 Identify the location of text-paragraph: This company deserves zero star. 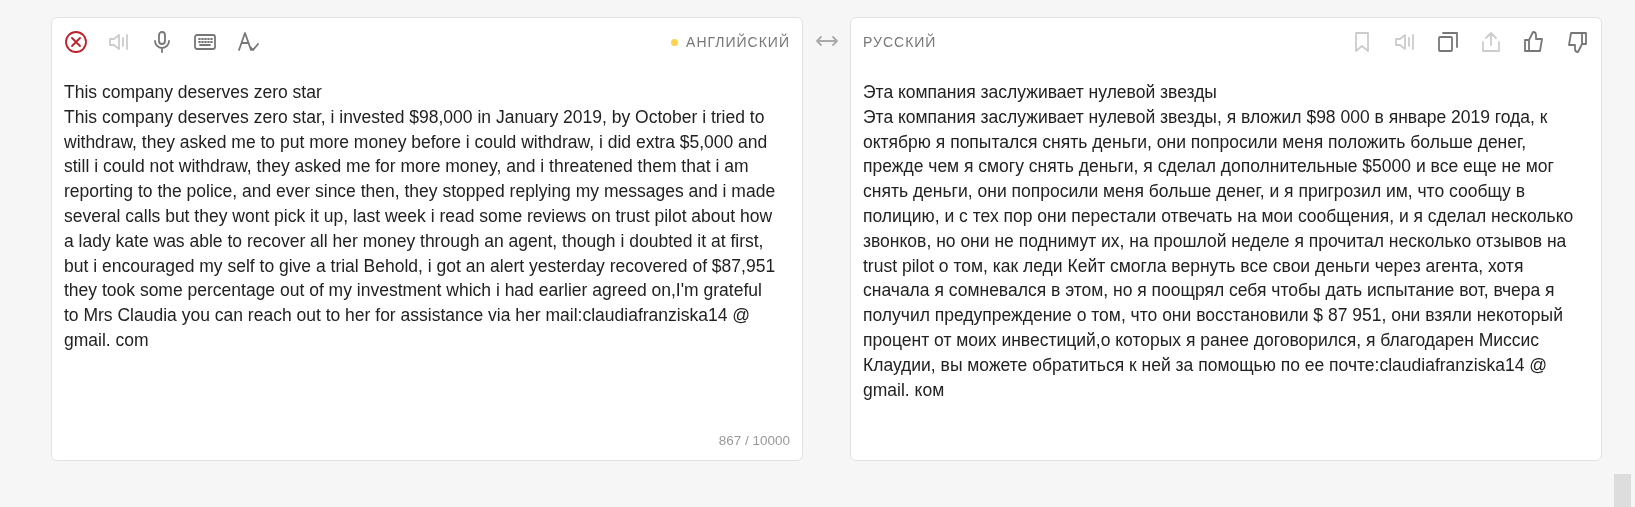
(193, 92).